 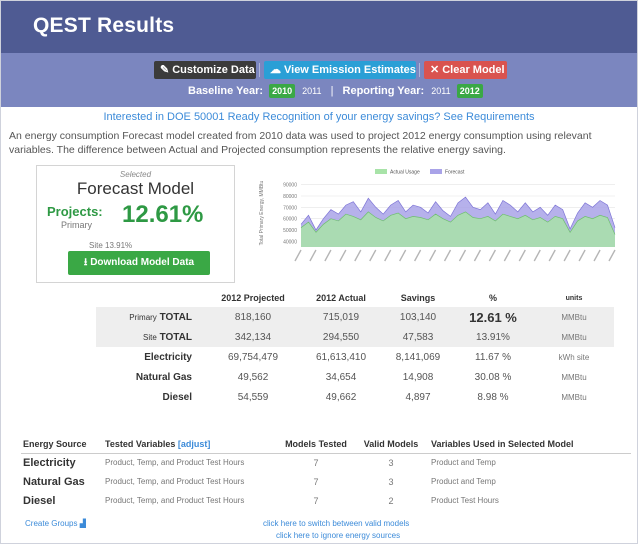 What do you see at coordinates (341, 317) in the screenshot?
I see `actual-cell: 715,019` at bounding box center [341, 317].